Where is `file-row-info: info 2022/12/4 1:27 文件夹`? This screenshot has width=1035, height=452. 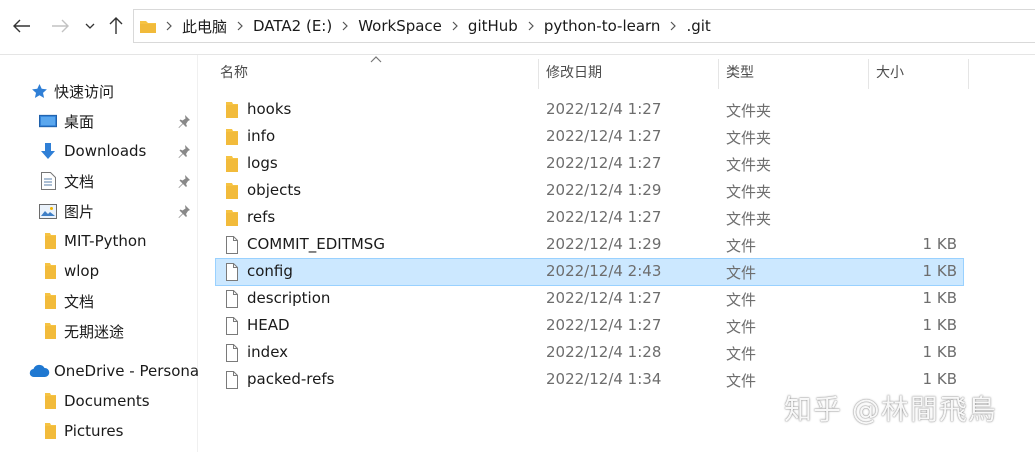
file-row-info: info 2022/12/4 1:27 文件夹 is located at coordinates (589, 137).